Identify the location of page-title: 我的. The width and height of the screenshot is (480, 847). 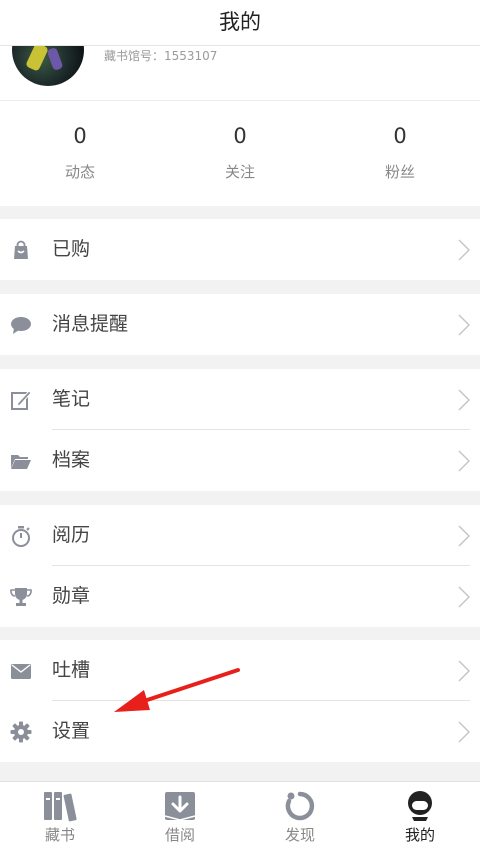
(240, 22).